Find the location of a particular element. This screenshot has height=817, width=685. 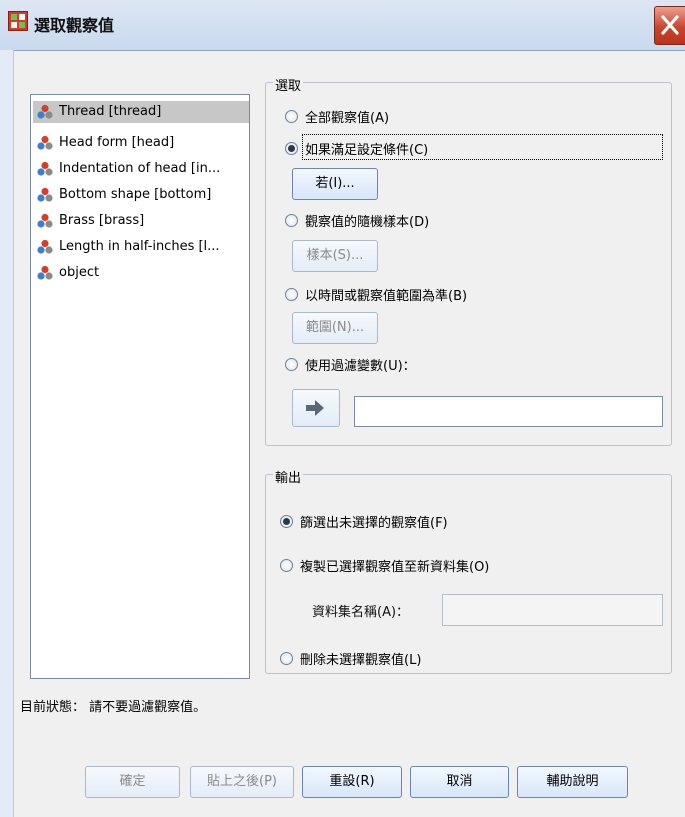

variable-item: Bottom shape [bottom] is located at coordinates (142, 195).